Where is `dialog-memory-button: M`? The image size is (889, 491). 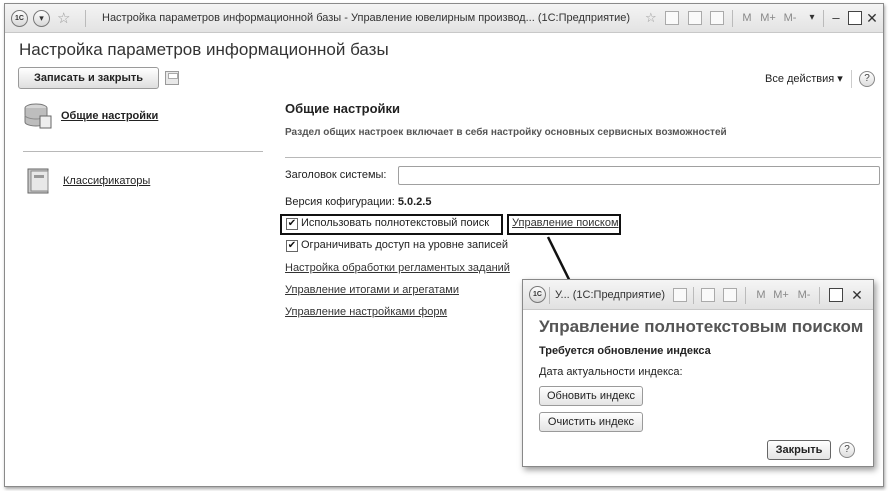
dialog-memory-button: M is located at coordinates (761, 295).